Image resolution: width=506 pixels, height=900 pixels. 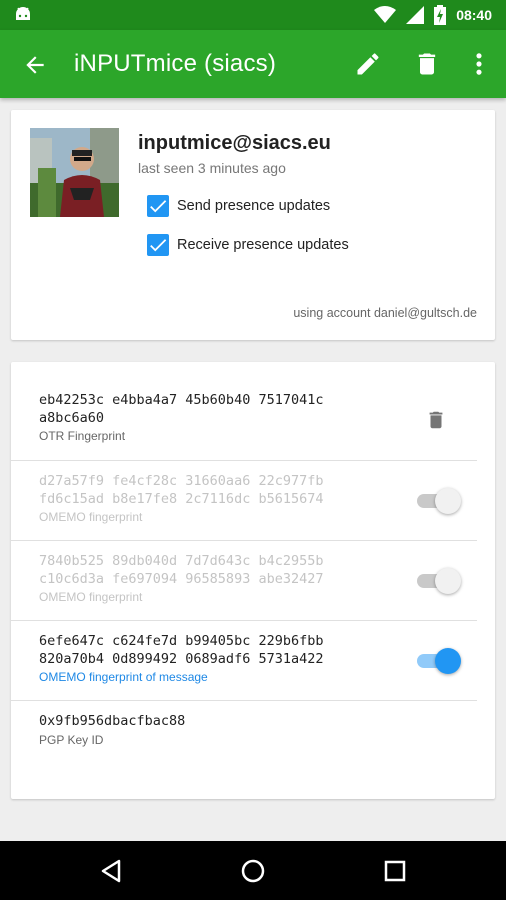 I want to click on signal-icon, so click(x=415, y=15).